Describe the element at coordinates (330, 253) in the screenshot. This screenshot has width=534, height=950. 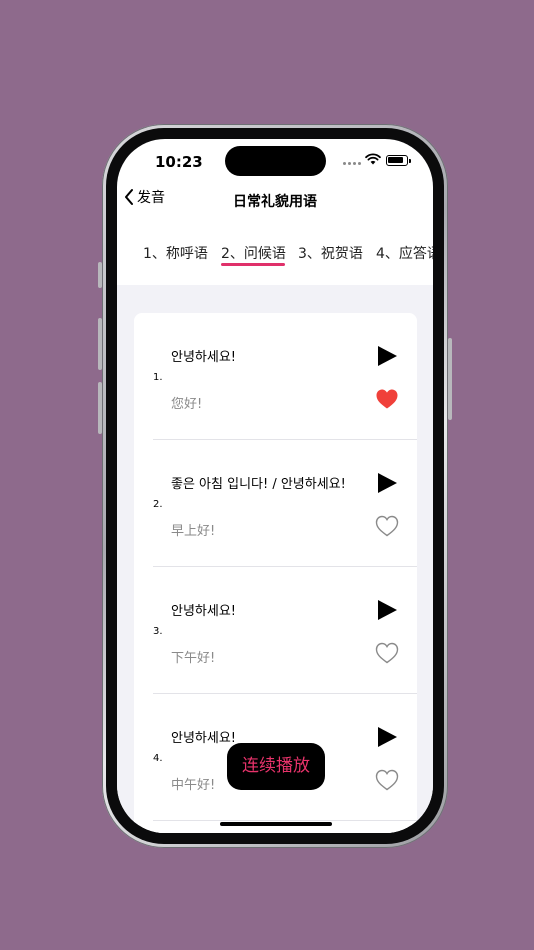
I see `tab-congratulations: 3、祝贺语` at that location.